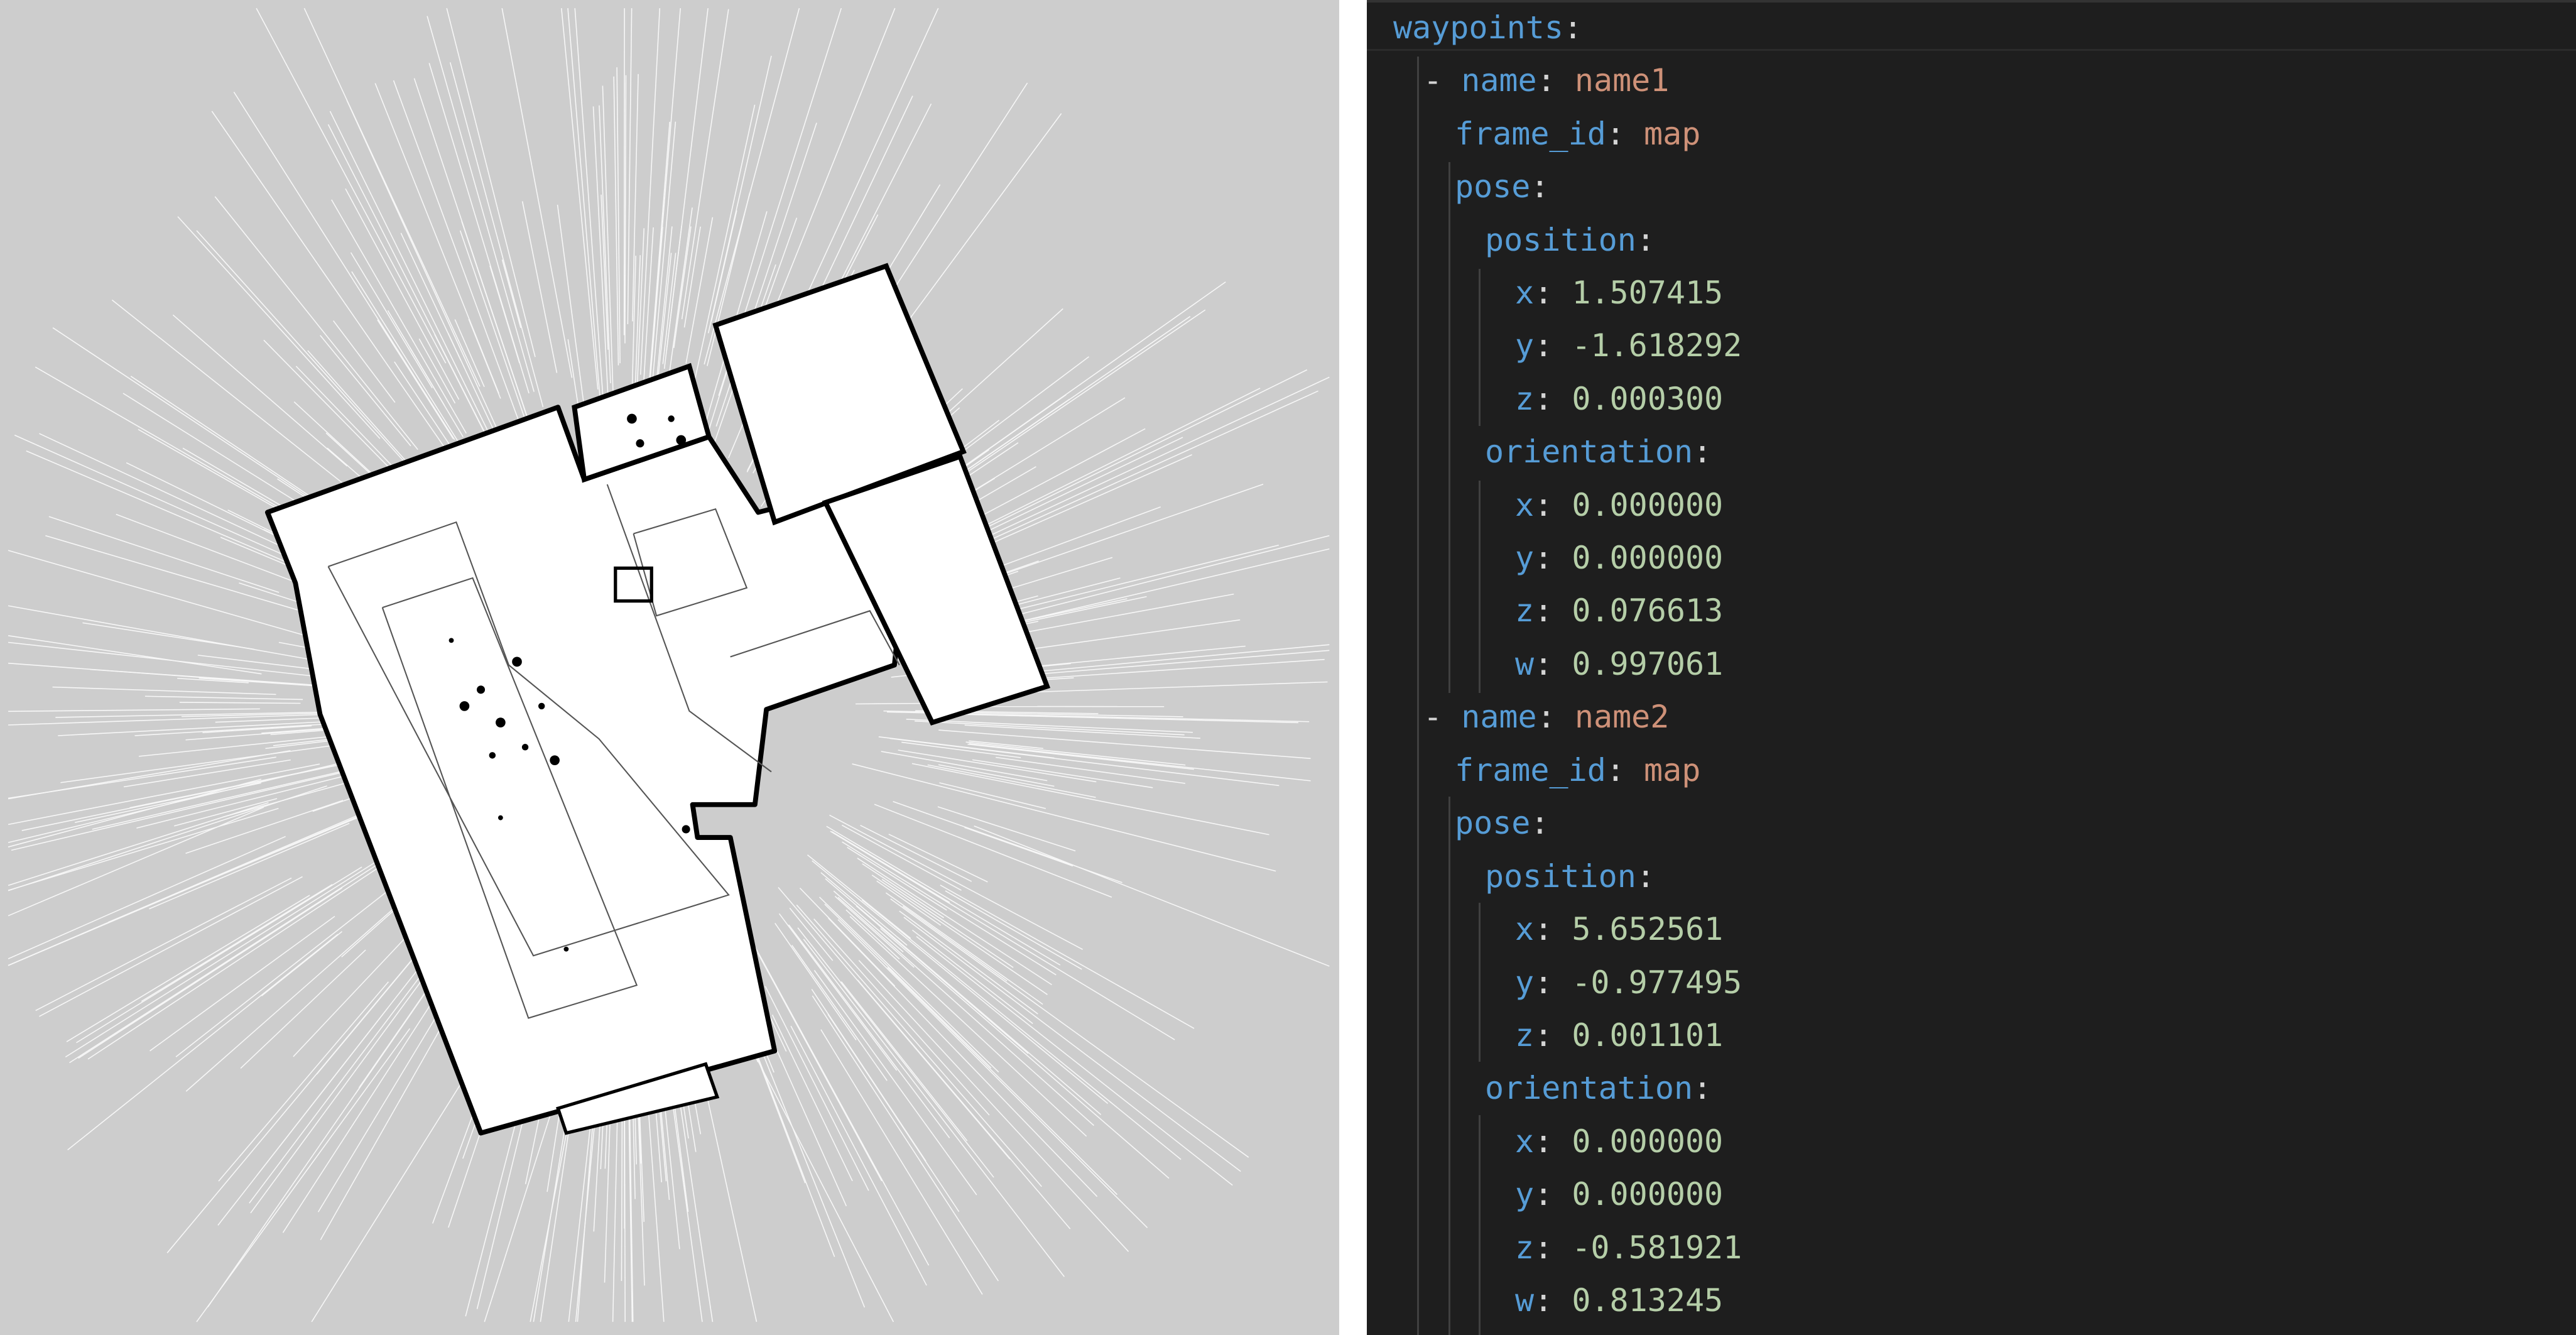 The width and height of the screenshot is (2576, 1335). I want to click on yaml-line-orientation-z: z: 0.076613, so click(1620, 610).